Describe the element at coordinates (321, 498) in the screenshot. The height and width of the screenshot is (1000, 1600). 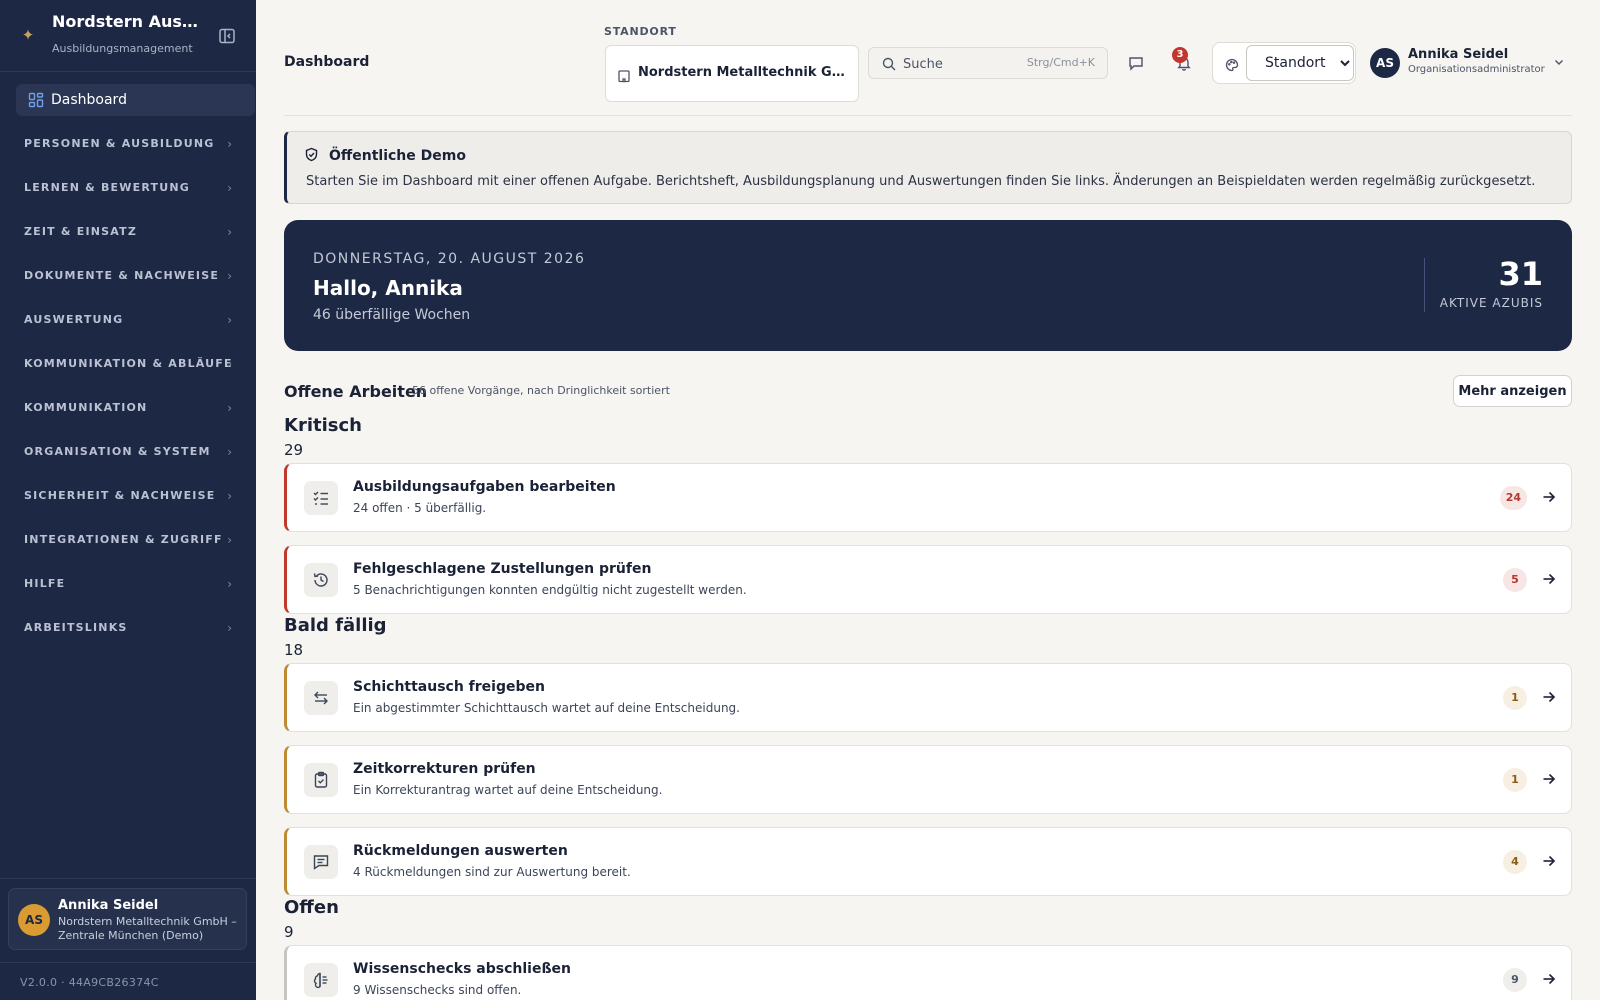
I see `checklist-icon` at that location.